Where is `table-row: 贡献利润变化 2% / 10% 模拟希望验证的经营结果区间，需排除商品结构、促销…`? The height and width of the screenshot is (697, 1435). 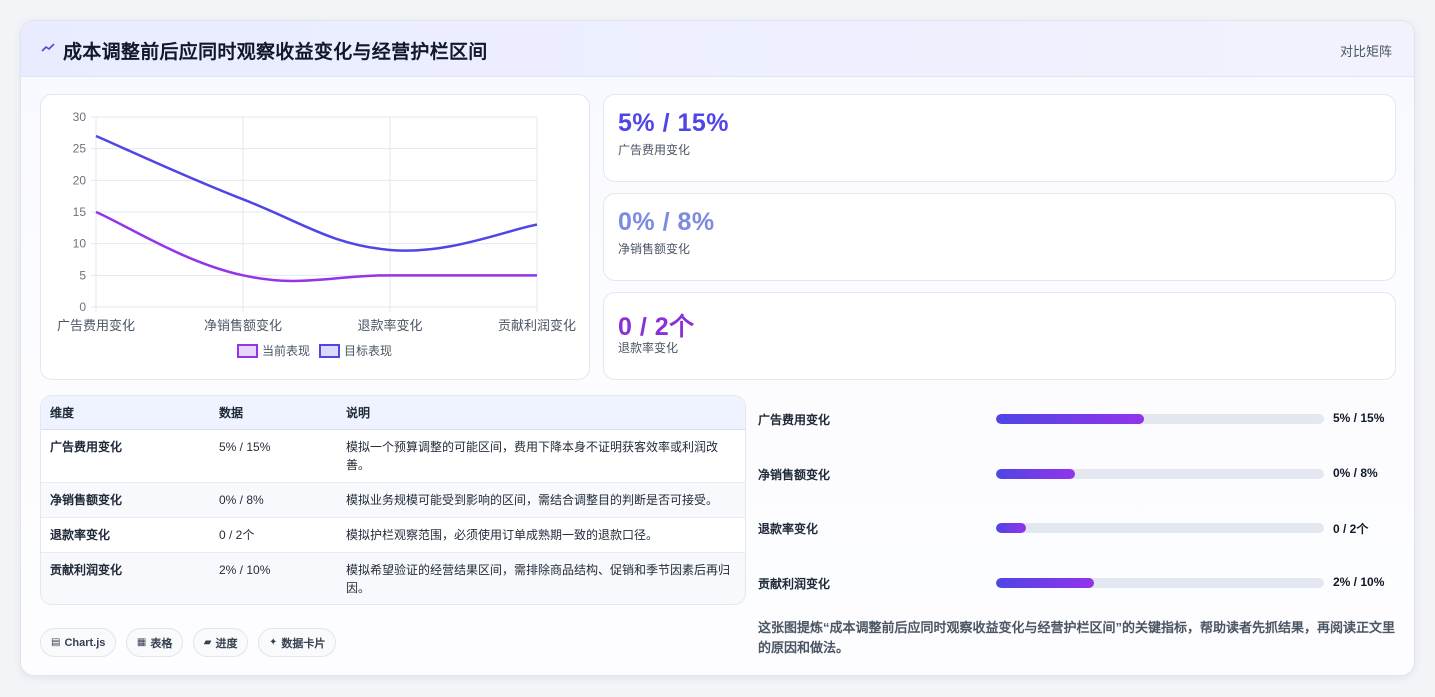 table-row: 贡献利润变化 2% / 10% 模拟希望验证的经营结果区间，需排除商品结构、促销… is located at coordinates (393, 578).